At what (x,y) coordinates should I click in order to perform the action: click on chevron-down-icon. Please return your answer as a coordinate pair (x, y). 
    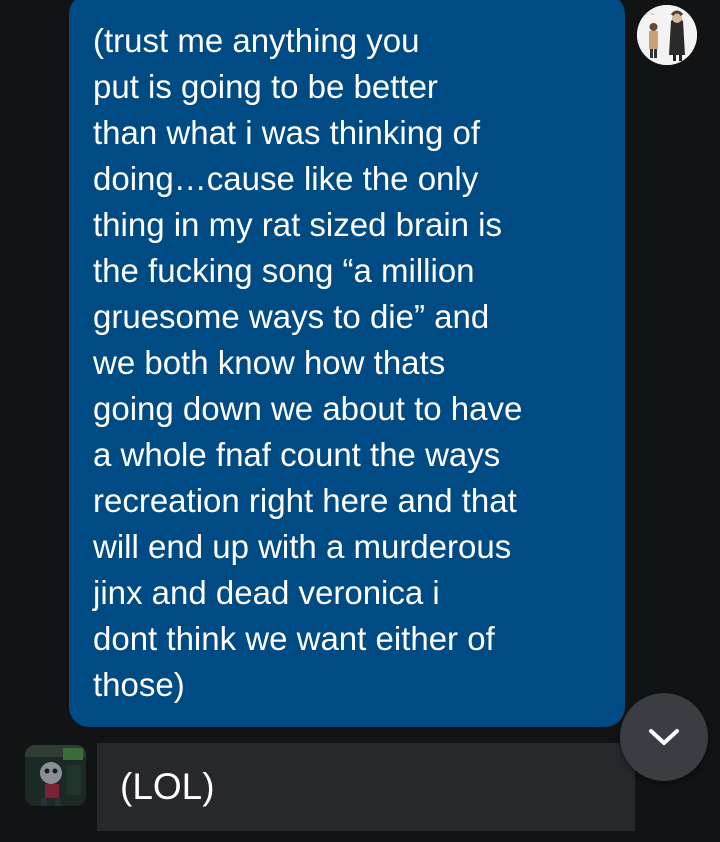
    Looking at the image, I should click on (664, 737).